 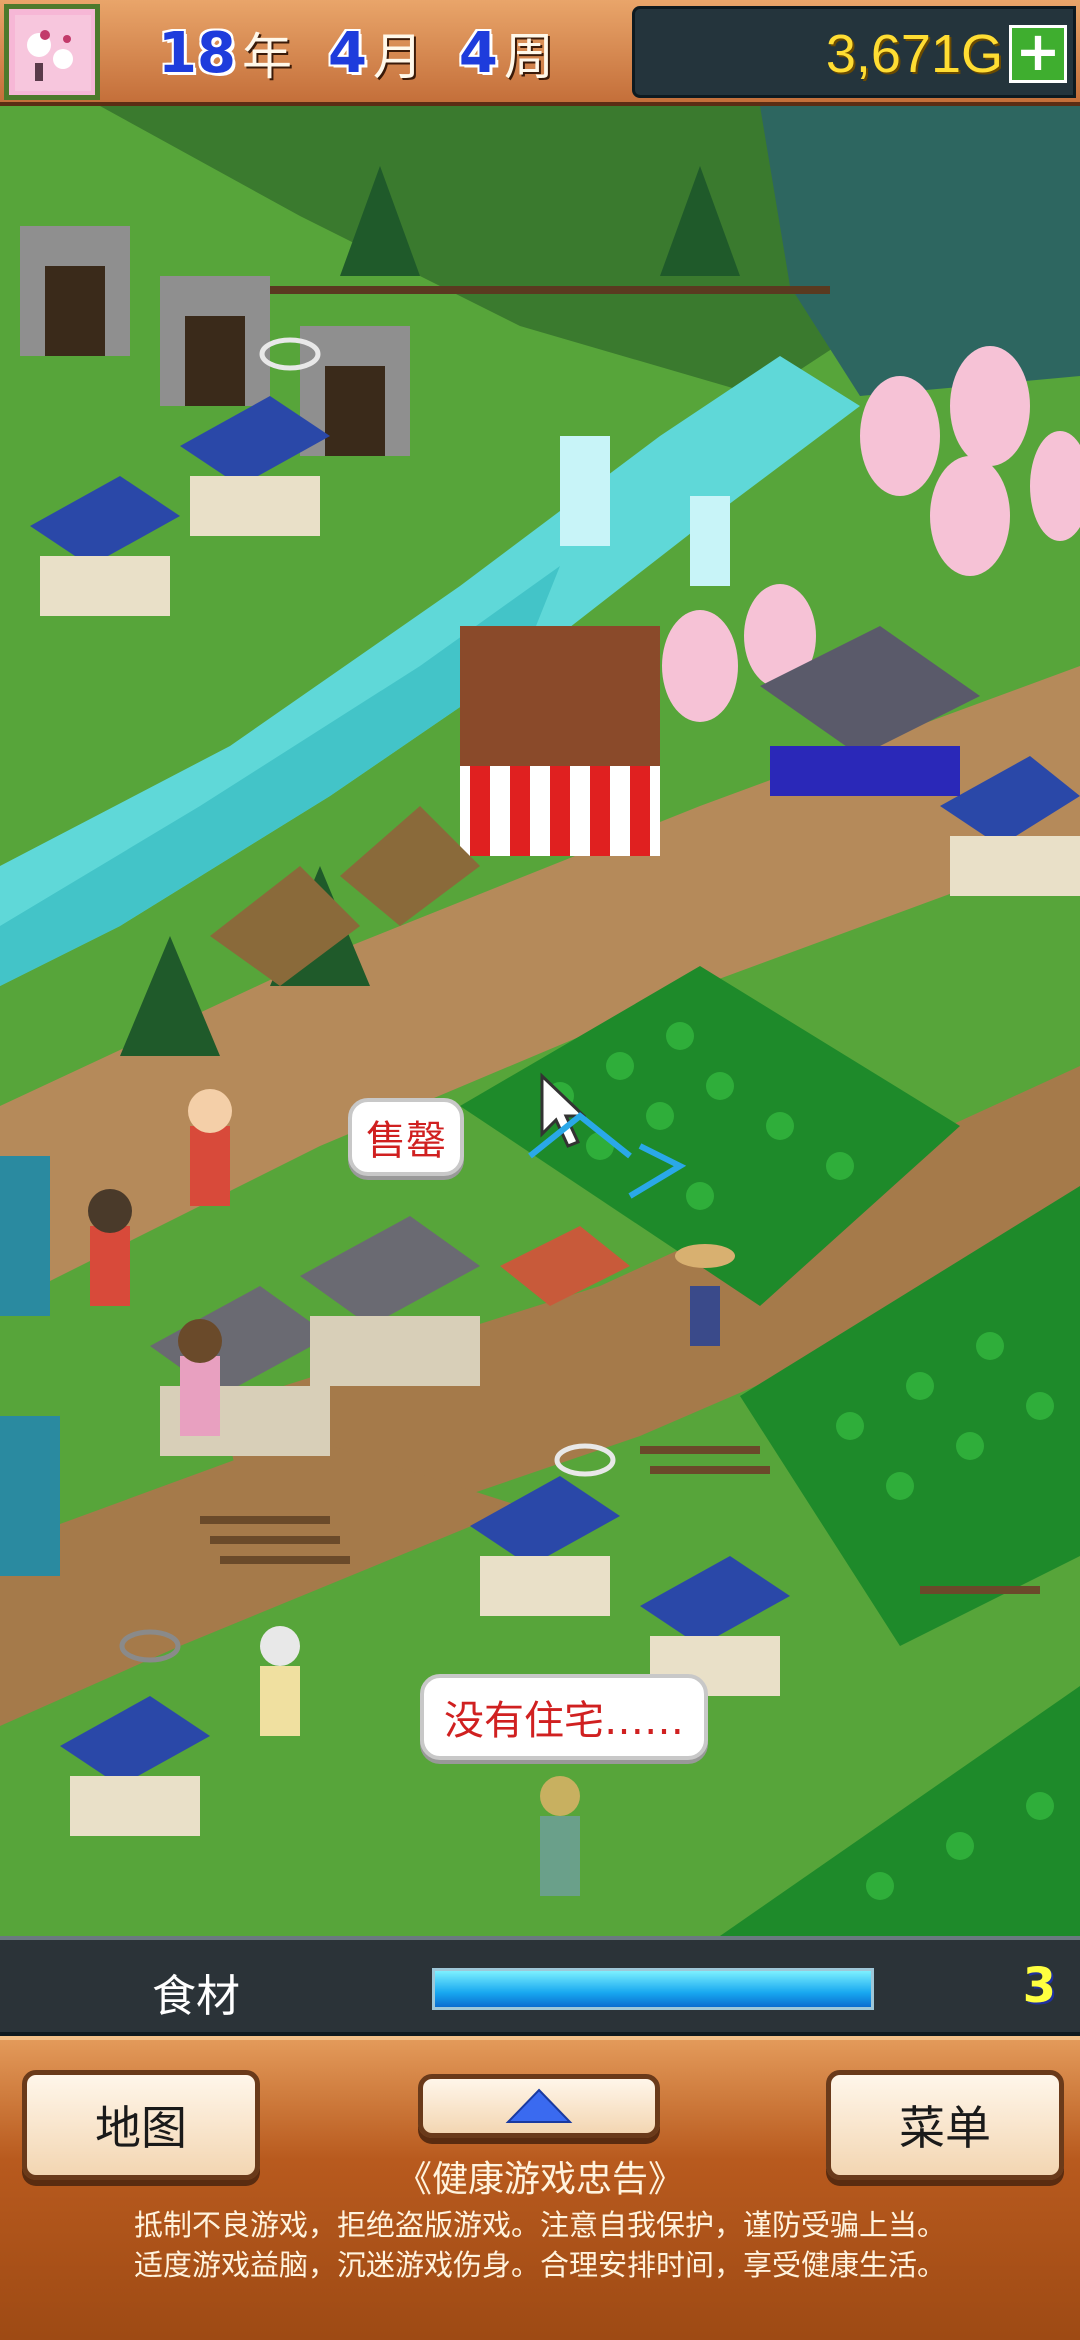 I want to click on resource-label: 食材, so click(x=196, y=1996).